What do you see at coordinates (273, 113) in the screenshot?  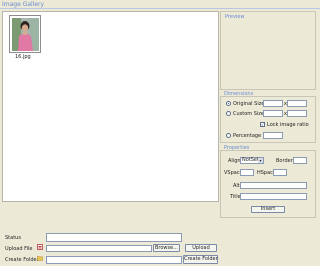 I see `custom-width-field` at bounding box center [273, 113].